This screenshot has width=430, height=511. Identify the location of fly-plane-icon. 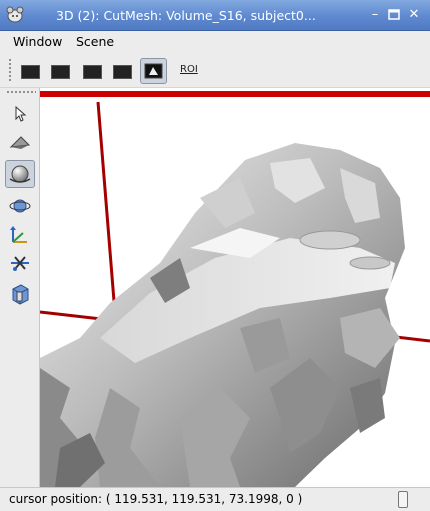
(20, 143).